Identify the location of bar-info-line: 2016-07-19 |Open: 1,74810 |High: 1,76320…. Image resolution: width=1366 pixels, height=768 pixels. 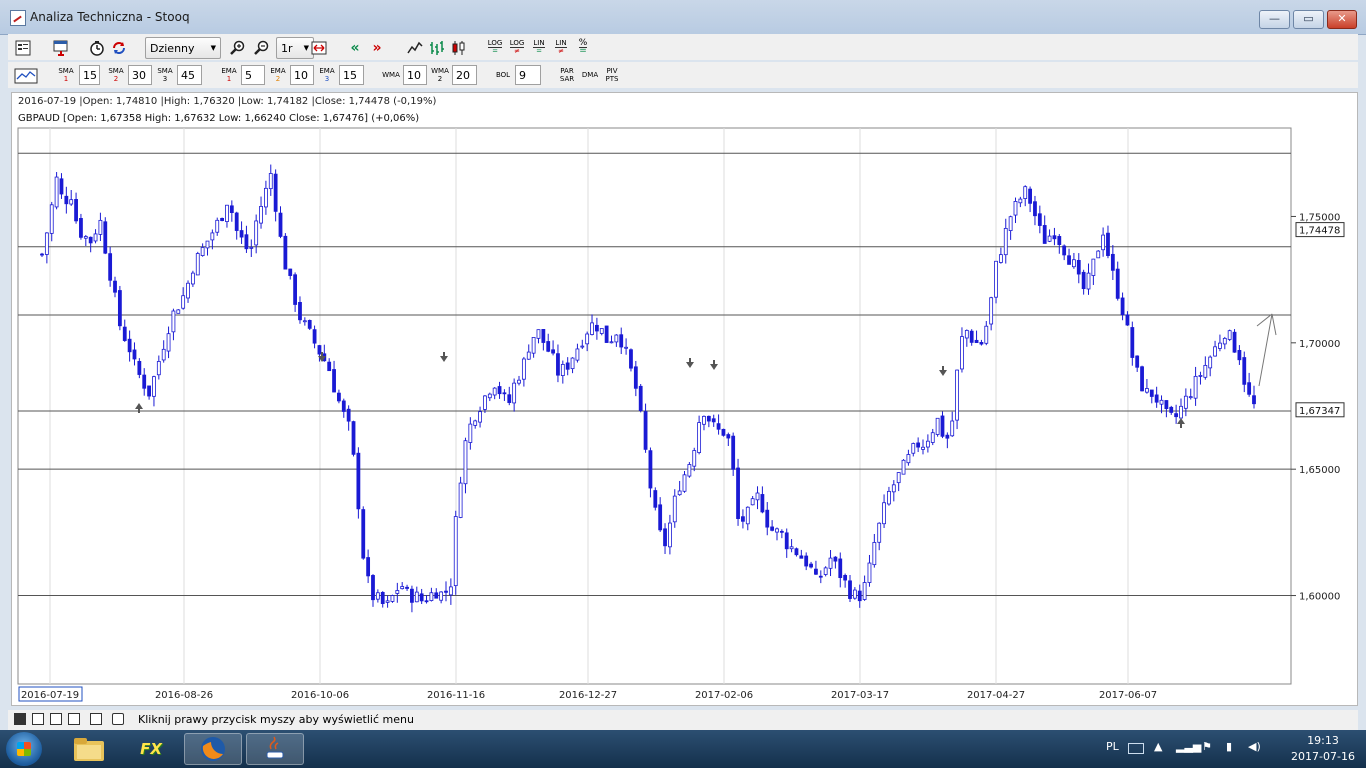
(227, 101).